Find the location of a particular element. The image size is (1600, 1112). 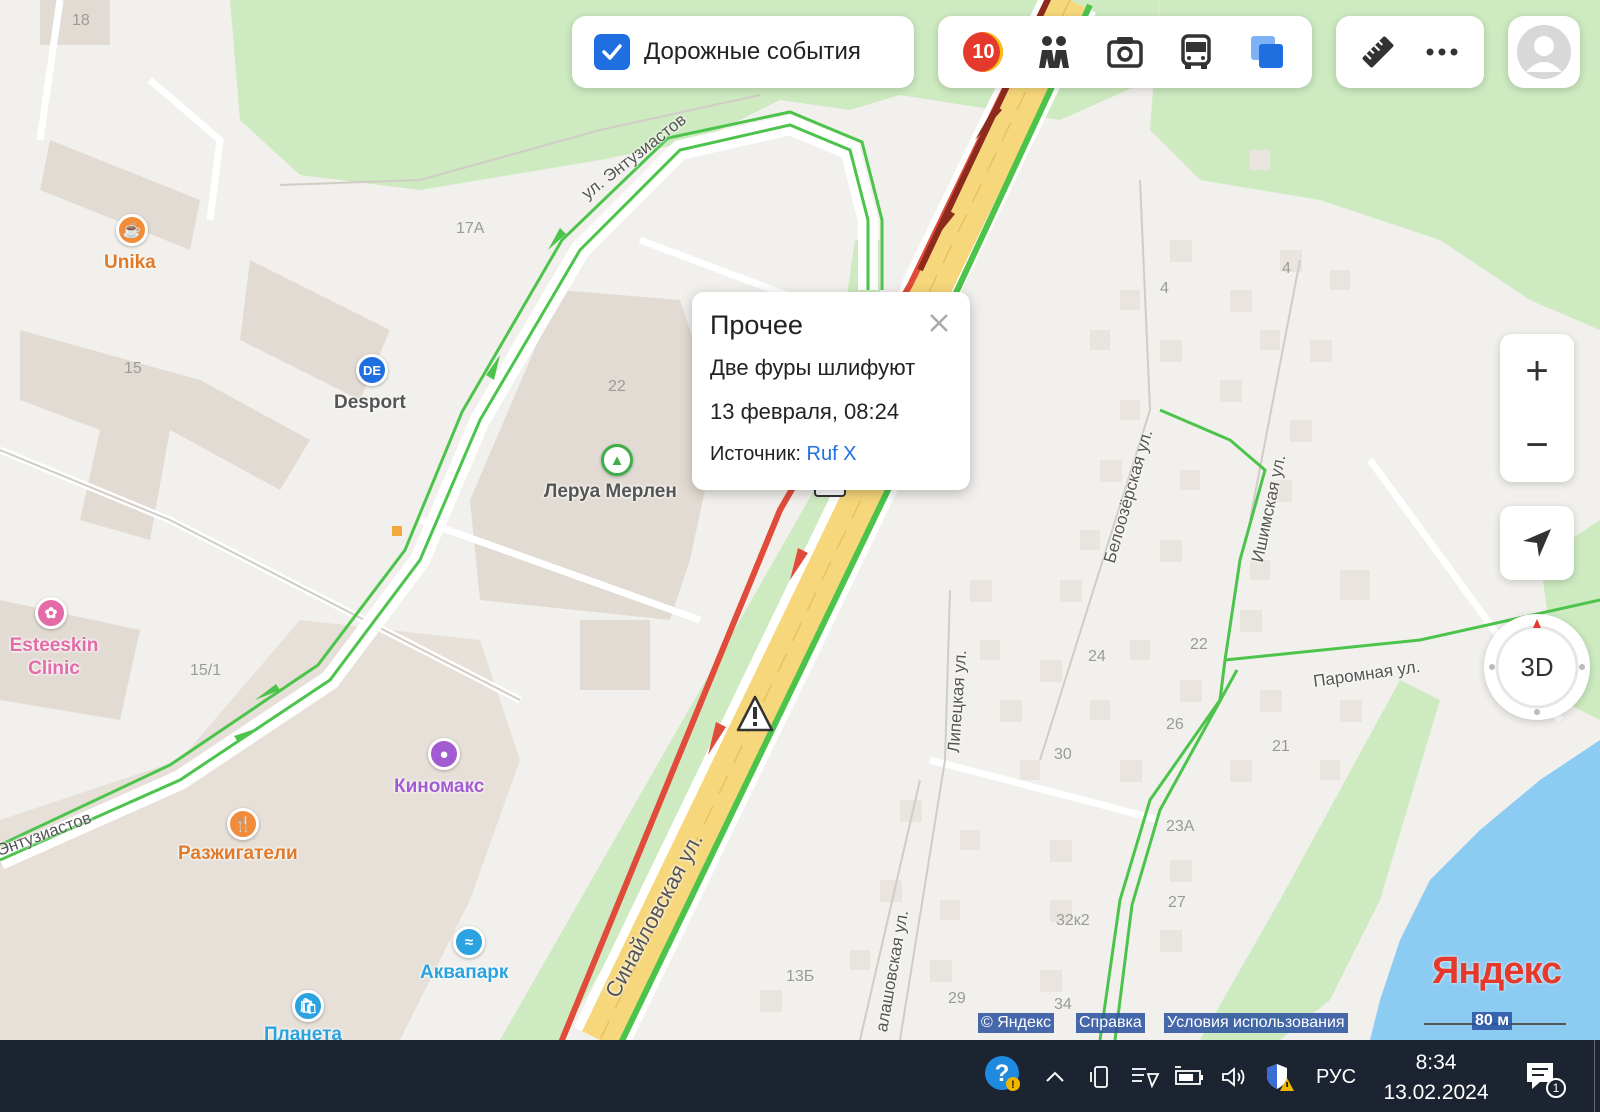

show-desktop-button is located at coordinates (1597, 1076).